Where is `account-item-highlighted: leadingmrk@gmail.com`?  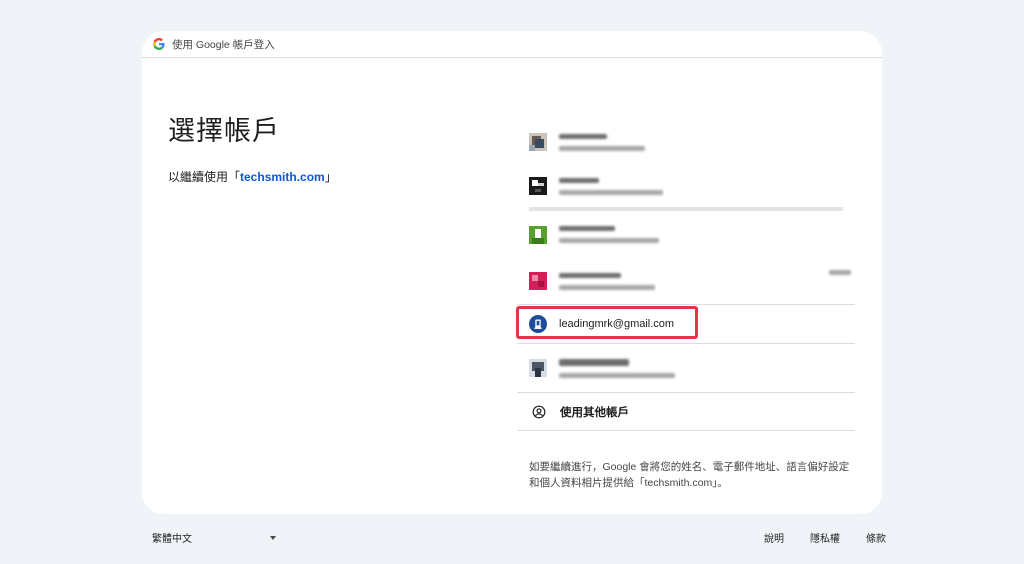 account-item-highlighted: leadingmrk@gmail.com is located at coordinates (686, 324).